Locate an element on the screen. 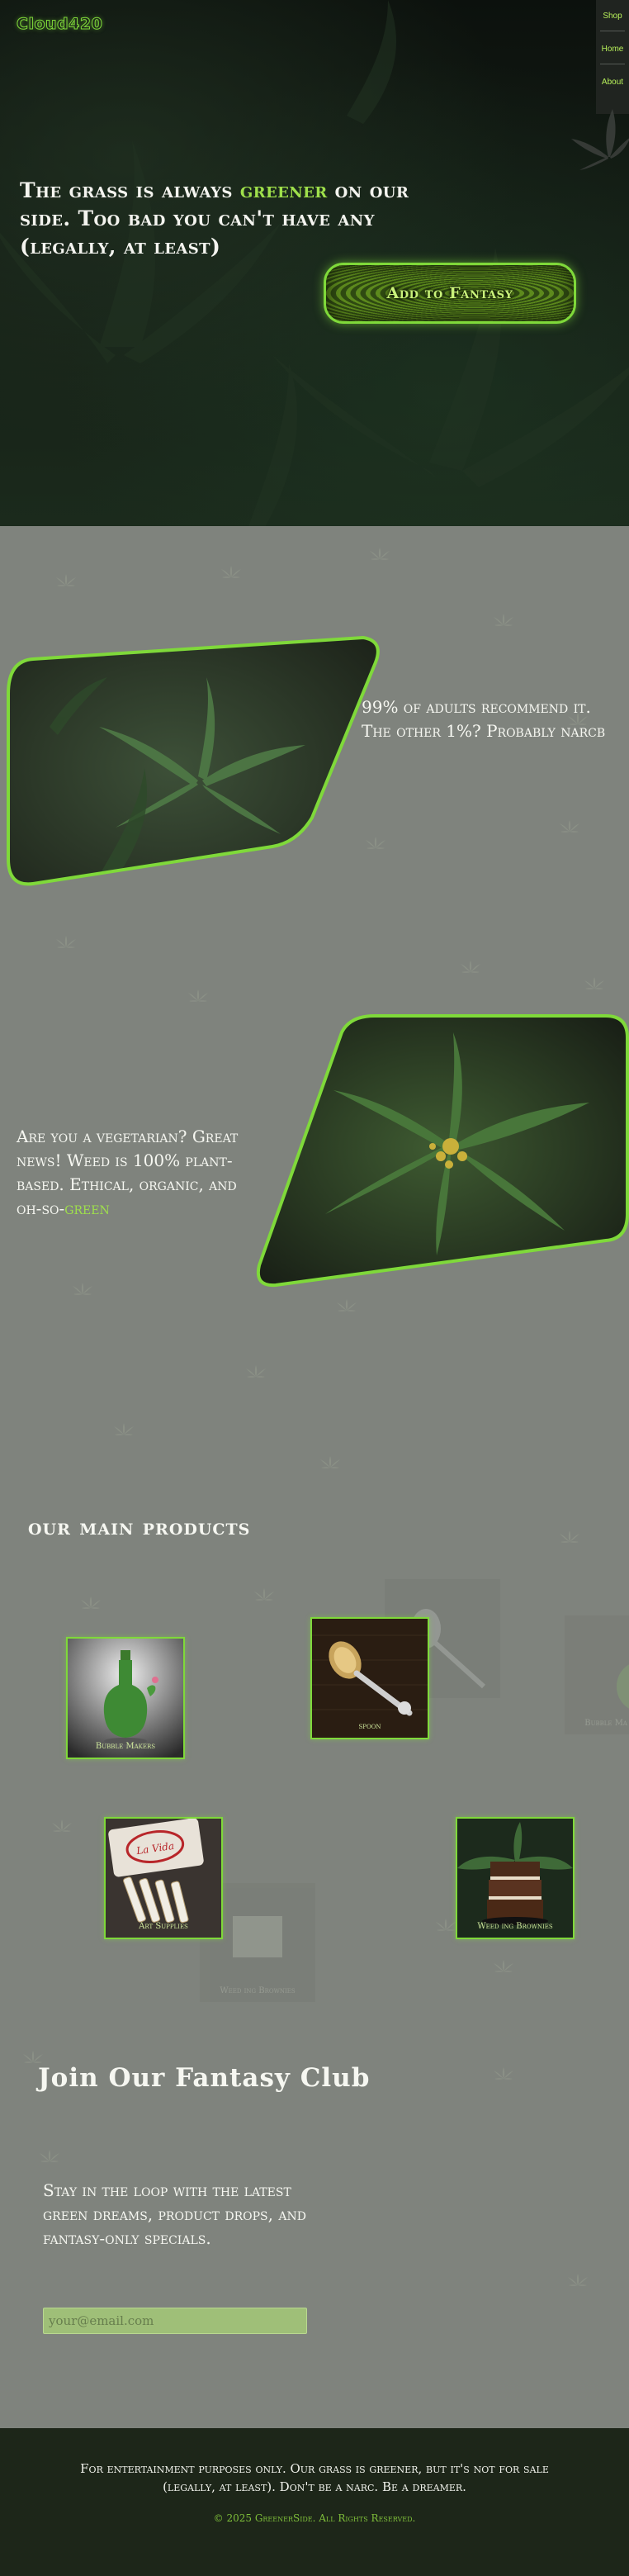 The width and height of the screenshot is (629, 2576). club-title: Join Our Fantasy Club is located at coordinates (204, 2078).